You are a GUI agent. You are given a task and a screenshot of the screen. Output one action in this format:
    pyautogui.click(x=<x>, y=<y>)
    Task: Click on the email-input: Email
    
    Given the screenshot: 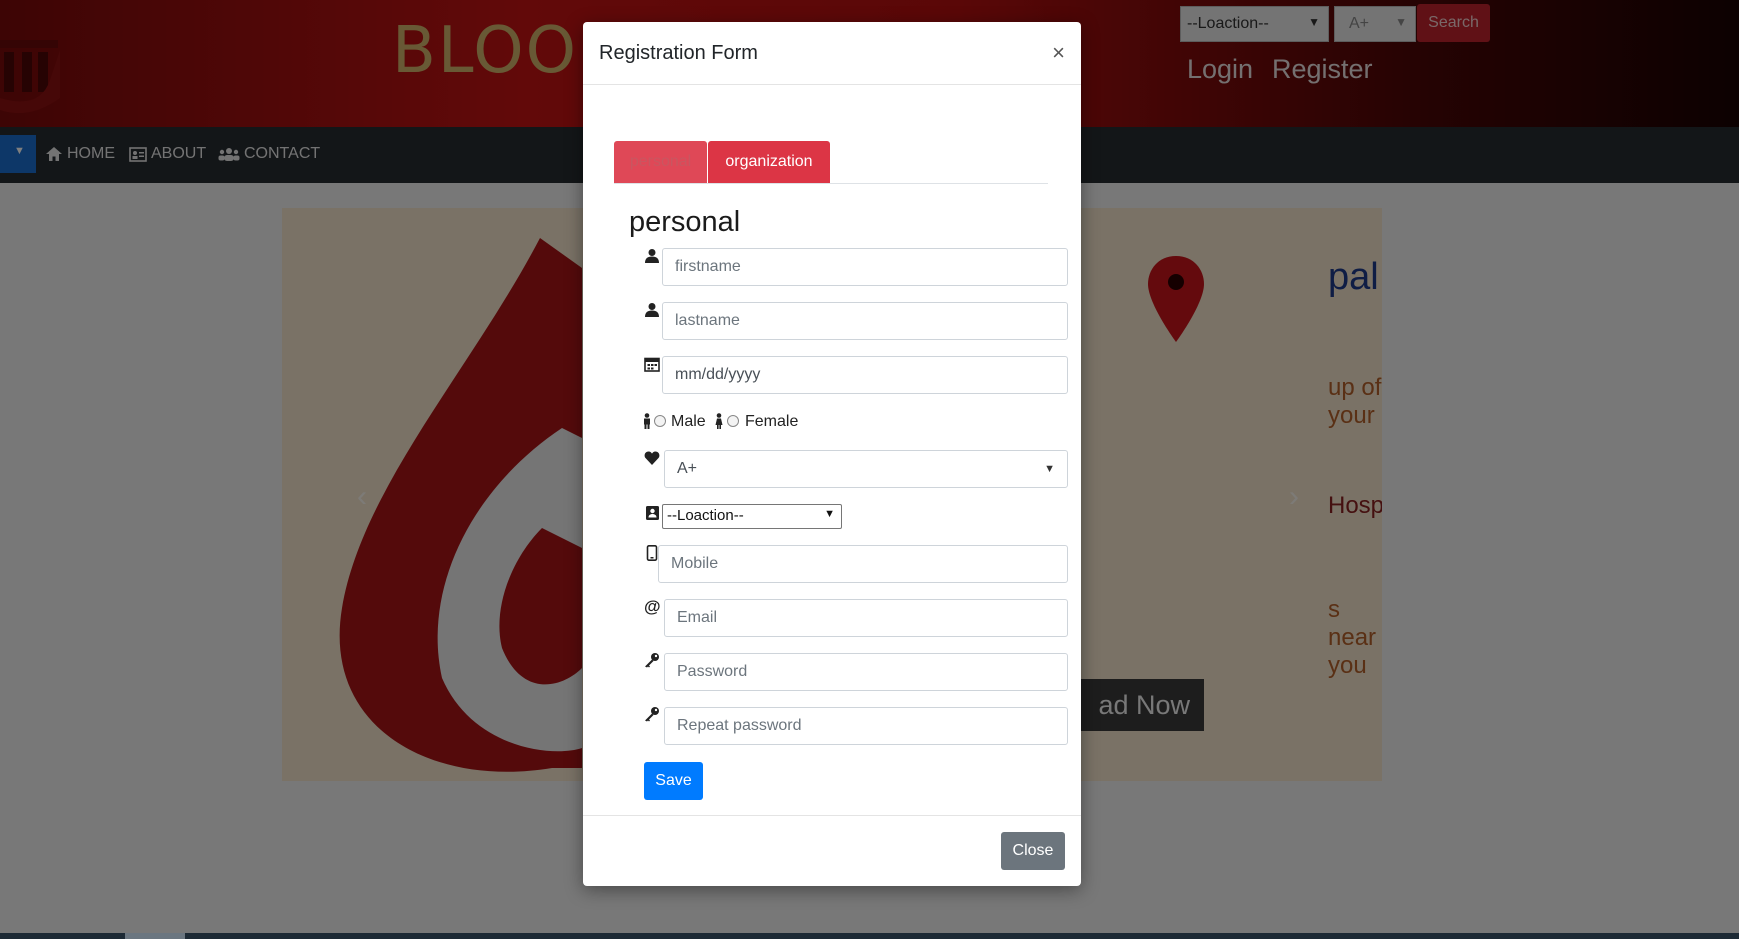 What is the action you would take?
    pyautogui.click(x=866, y=618)
    